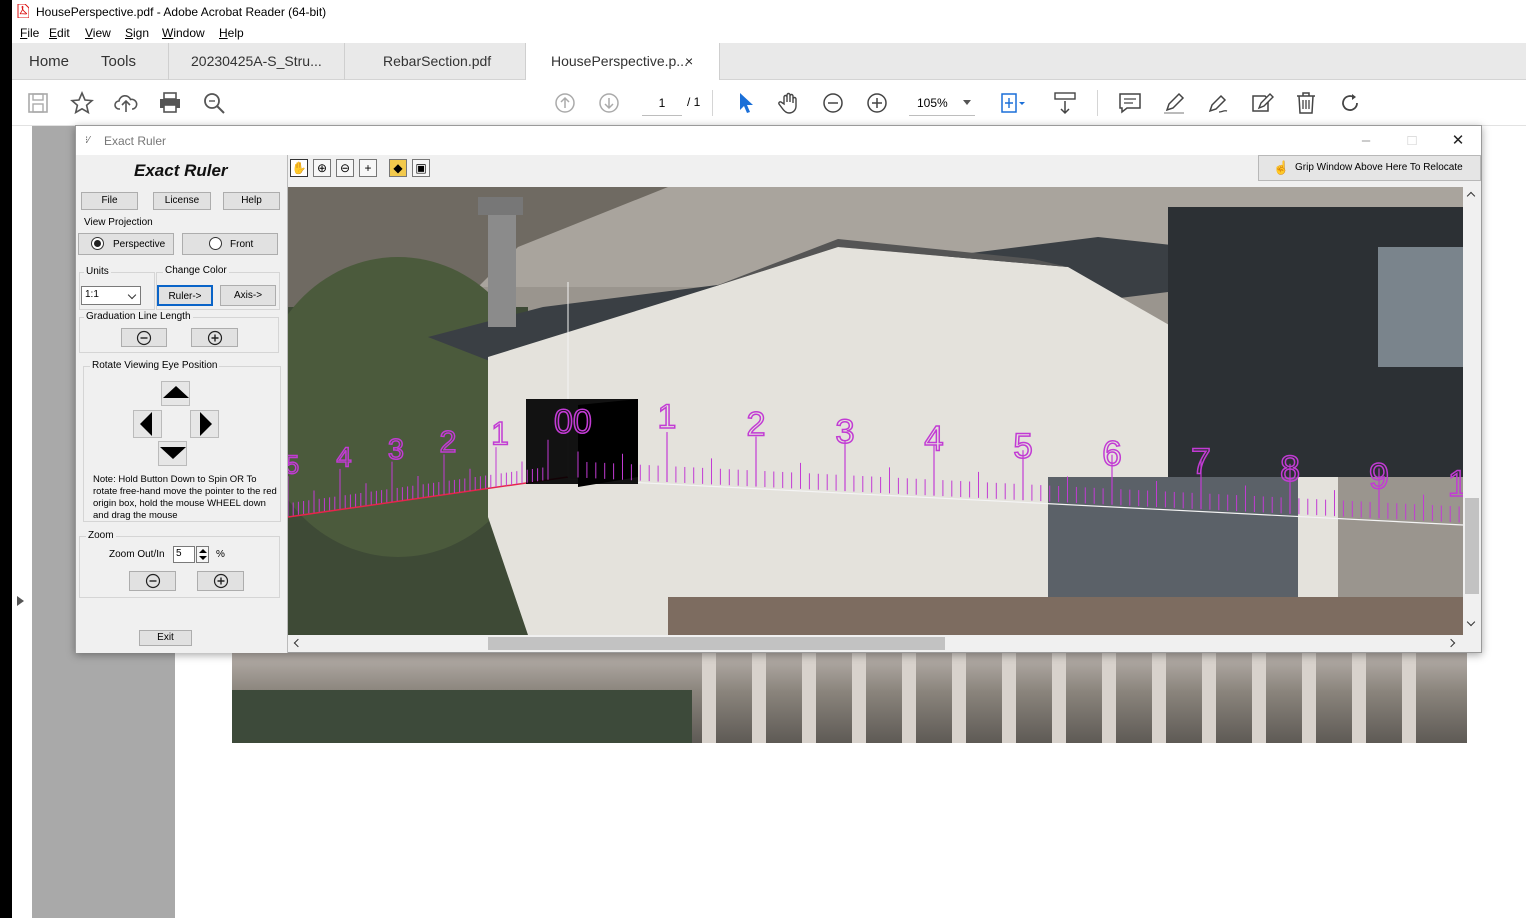  I want to click on ruler-number-label: 7, so click(1201, 461).